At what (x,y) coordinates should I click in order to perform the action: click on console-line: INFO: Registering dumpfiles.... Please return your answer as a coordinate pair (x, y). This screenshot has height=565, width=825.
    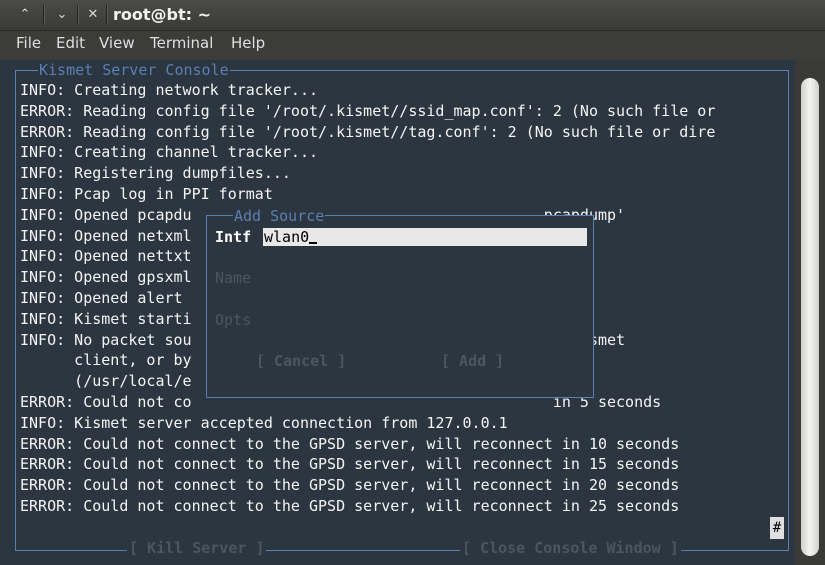
    Looking at the image, I should click on (155, 173).